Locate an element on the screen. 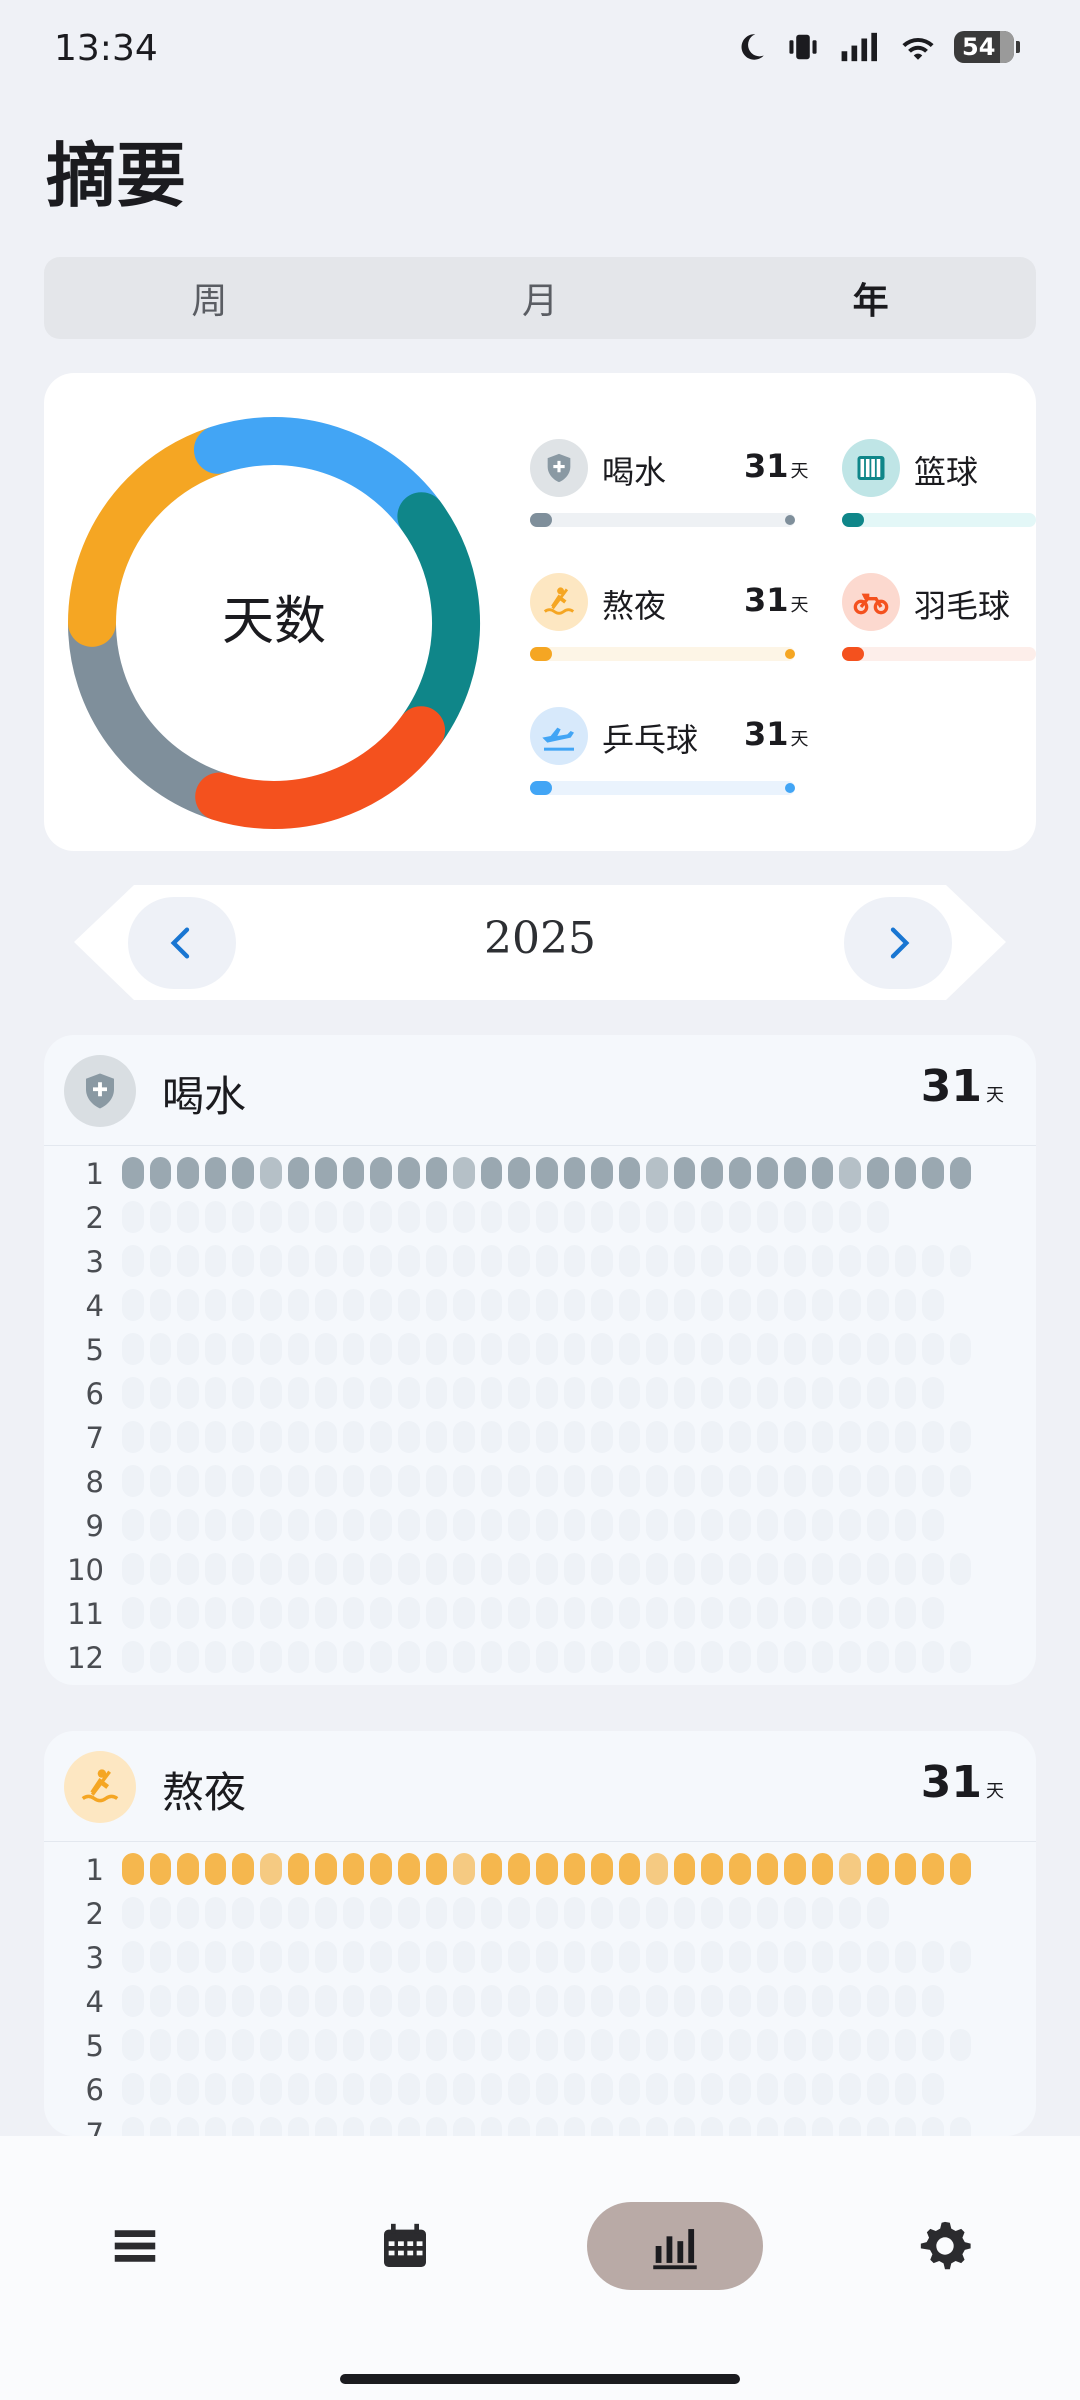  tab-month: 月 is located at coordinates (540, 298).